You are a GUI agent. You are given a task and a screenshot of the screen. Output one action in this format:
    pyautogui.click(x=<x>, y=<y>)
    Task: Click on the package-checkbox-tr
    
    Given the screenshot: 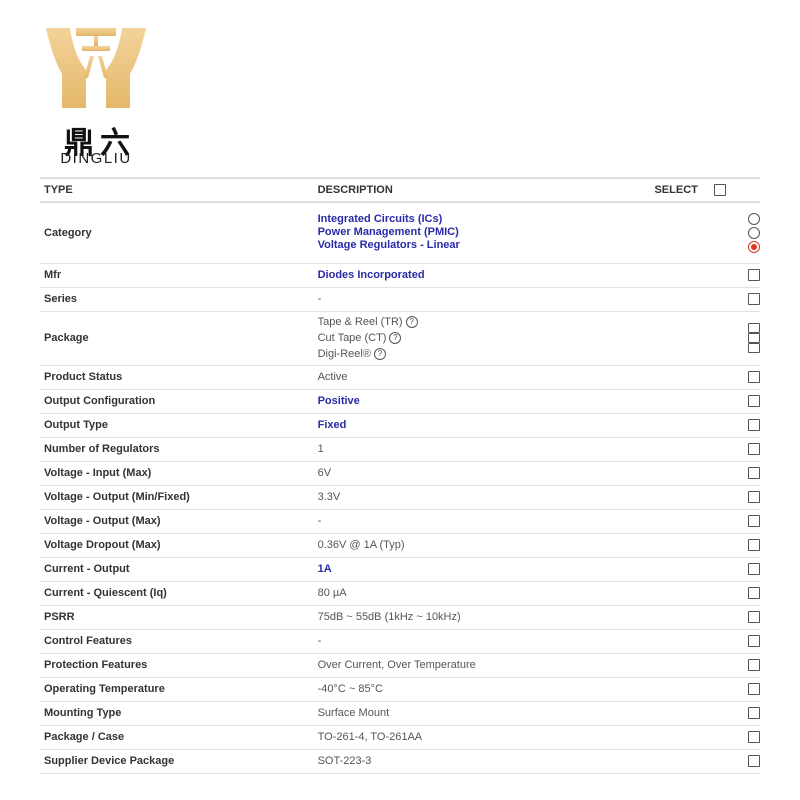 What is the action you would take?
    pyautogui.click(x=754, y=328)
    